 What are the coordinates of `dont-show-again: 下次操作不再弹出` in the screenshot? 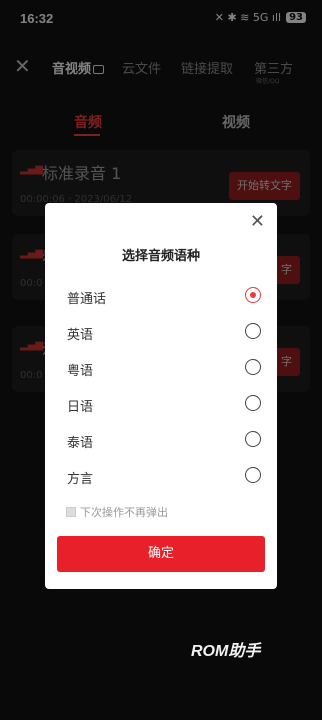 It's located at (117, 512).